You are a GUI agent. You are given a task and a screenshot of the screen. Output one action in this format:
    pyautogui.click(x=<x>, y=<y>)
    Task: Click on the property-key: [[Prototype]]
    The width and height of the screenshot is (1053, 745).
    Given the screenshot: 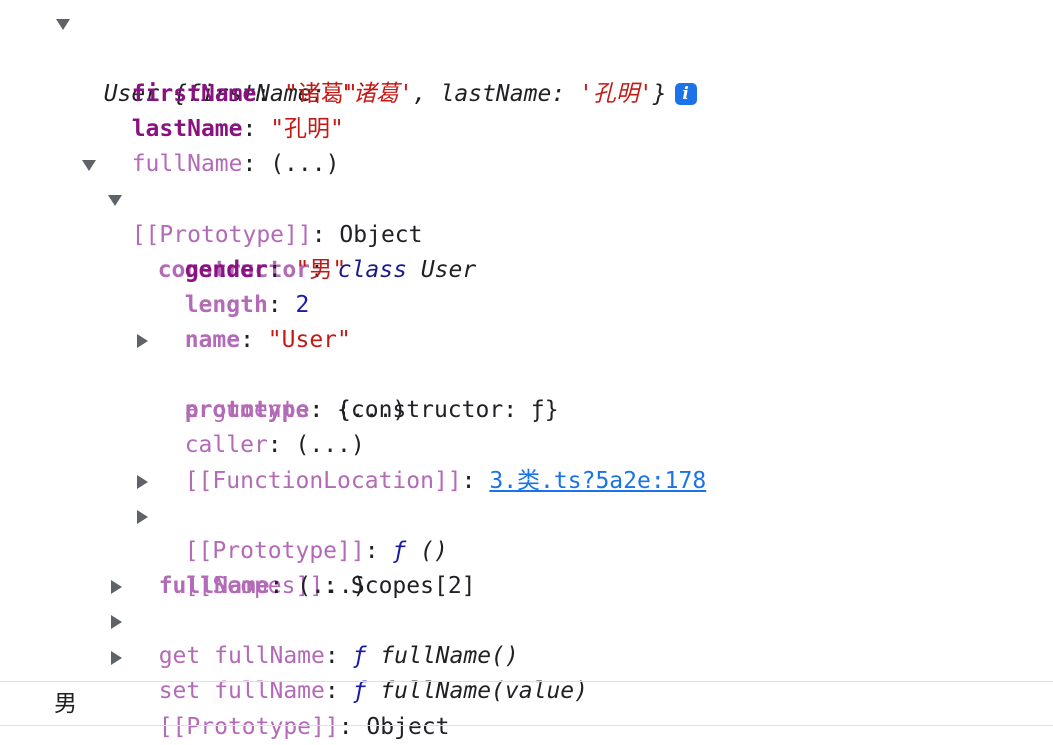 What is the action you would take?
    pyautogui.click(x=248, y=727)
    